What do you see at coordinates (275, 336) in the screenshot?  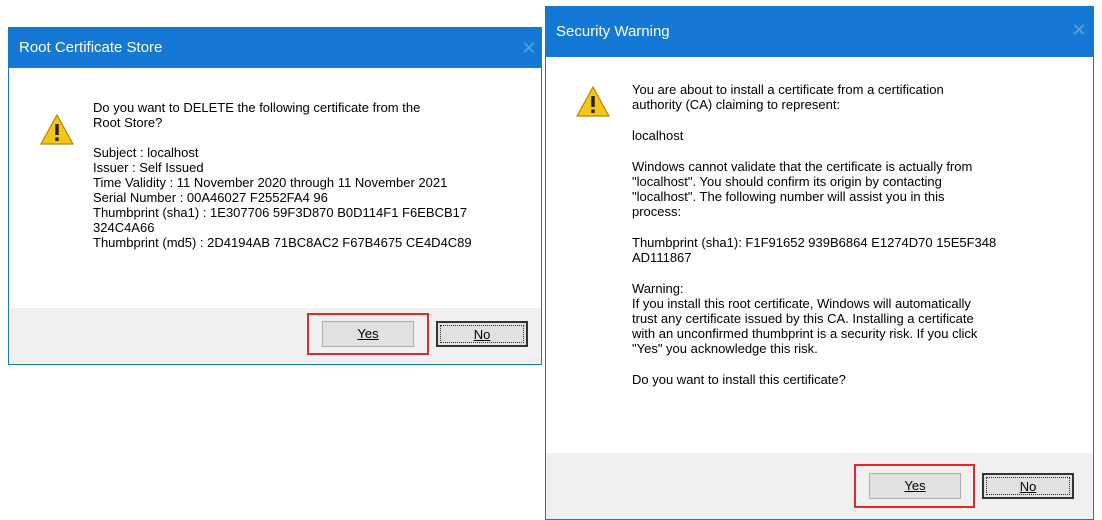 I see `root-dialog-footer: Yes No` at bounding box center [275, 336].